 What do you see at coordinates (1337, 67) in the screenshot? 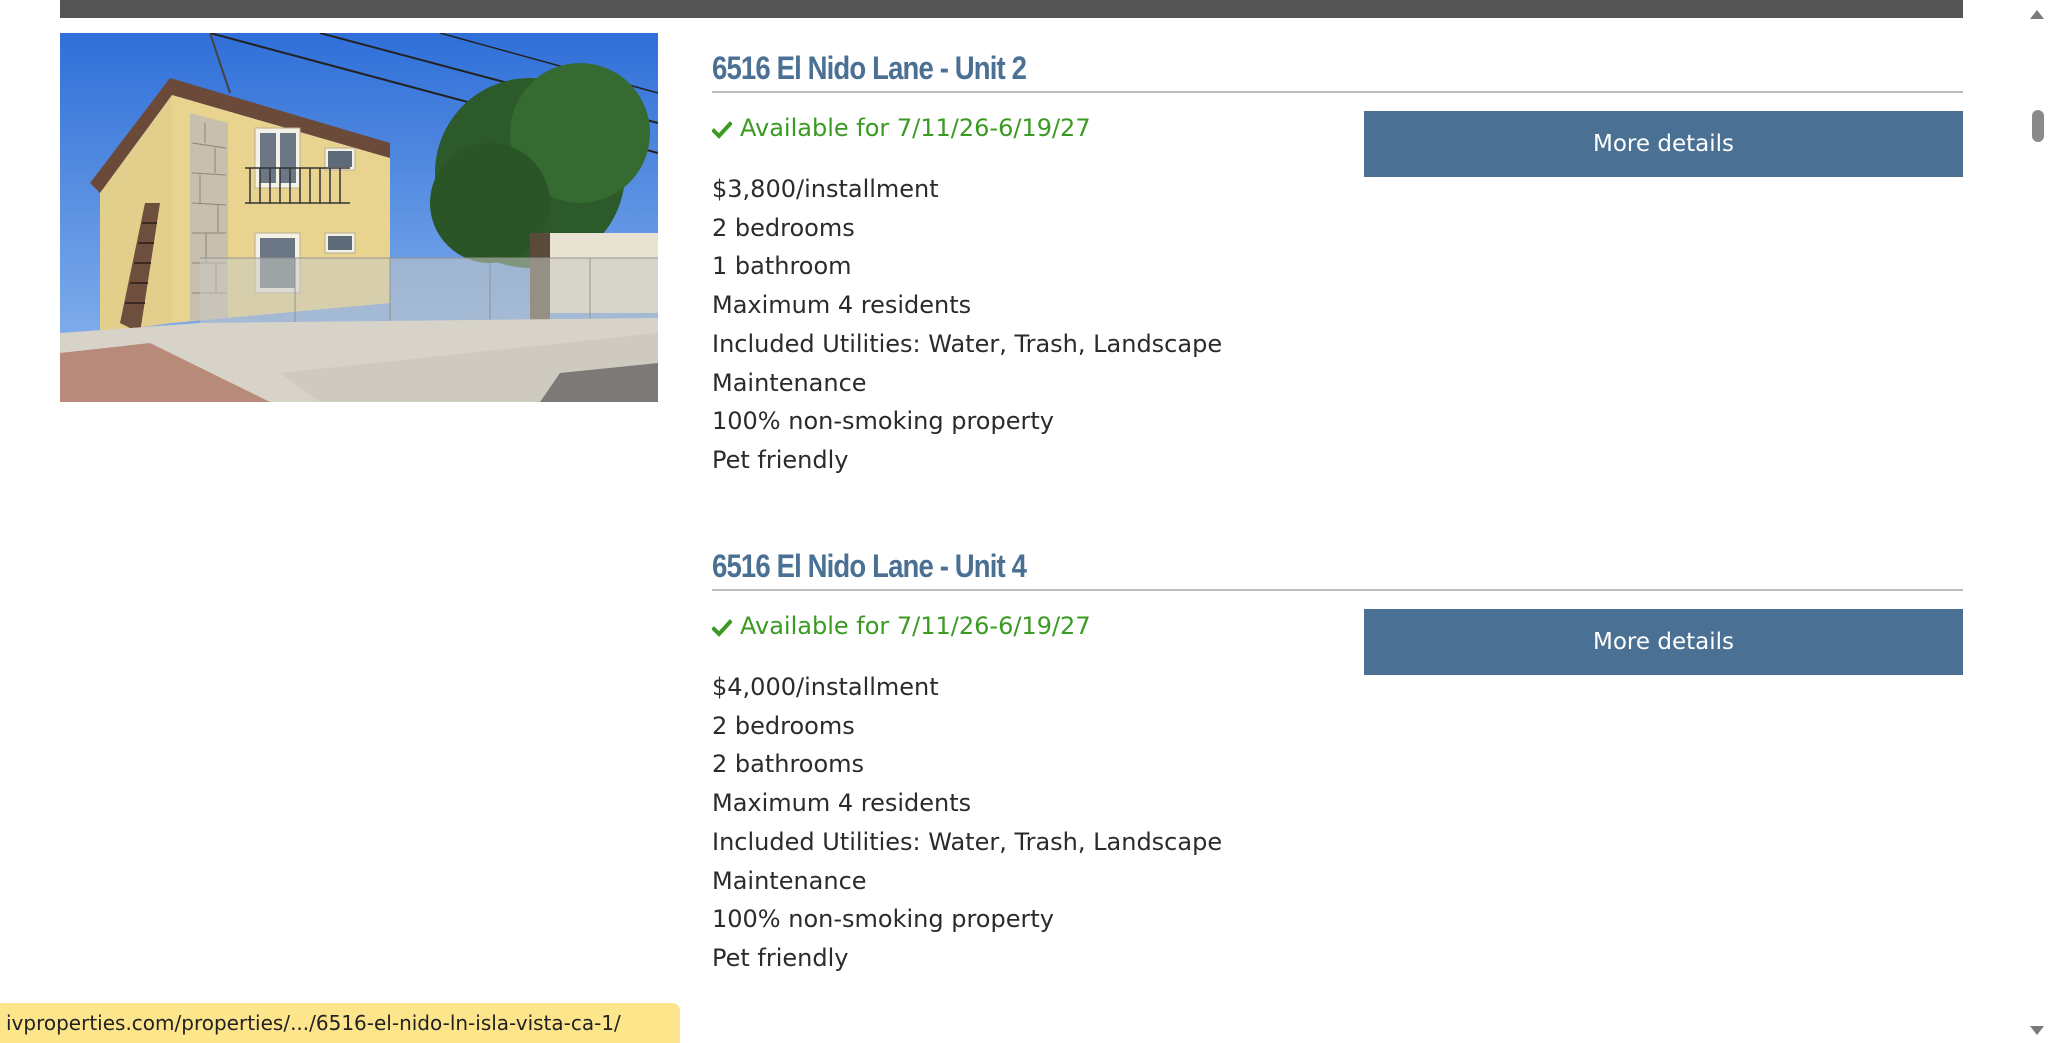
I see `listing-title: 6516 El Nido Lane - Unit 2` at bounding box center [1337, 67].